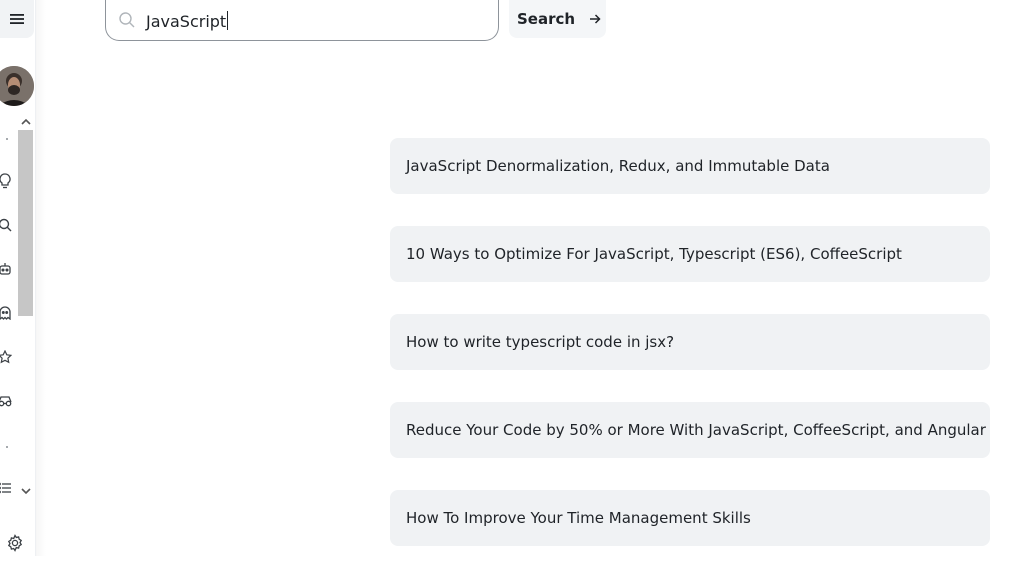  Describe the element at coordinates (595, 19) in the screenshot. I see `arrow-right-icon` at that location.